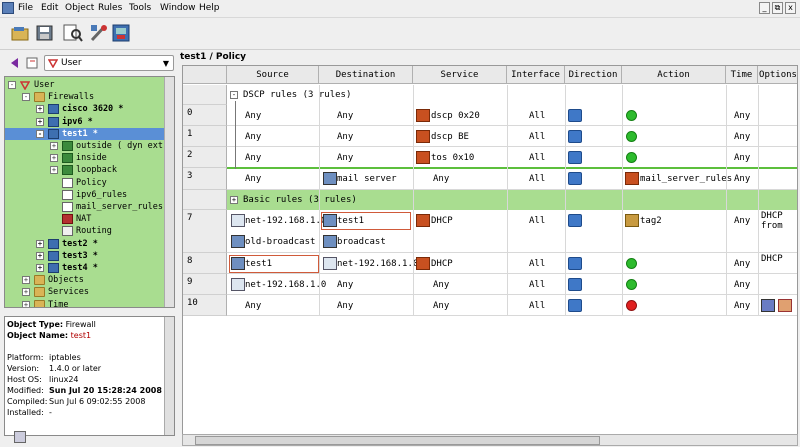 This screenshot has width=800, height=447. I want to click on tree-item: NAT, so click(85, 219).